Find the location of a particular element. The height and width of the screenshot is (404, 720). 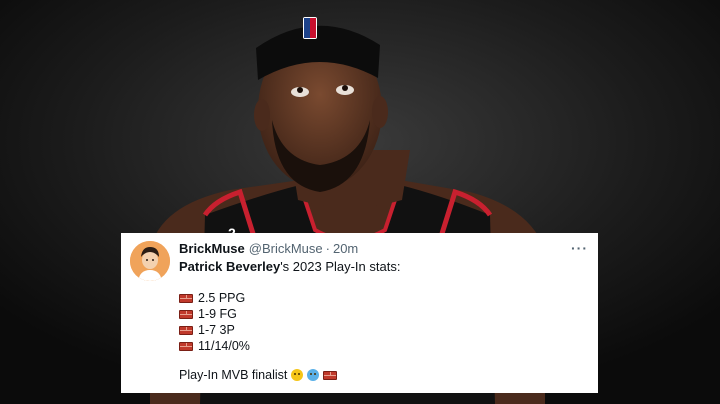

tweet-header: BrickMuse @BrickMuse · 20m is located at coordinates (382, 249).